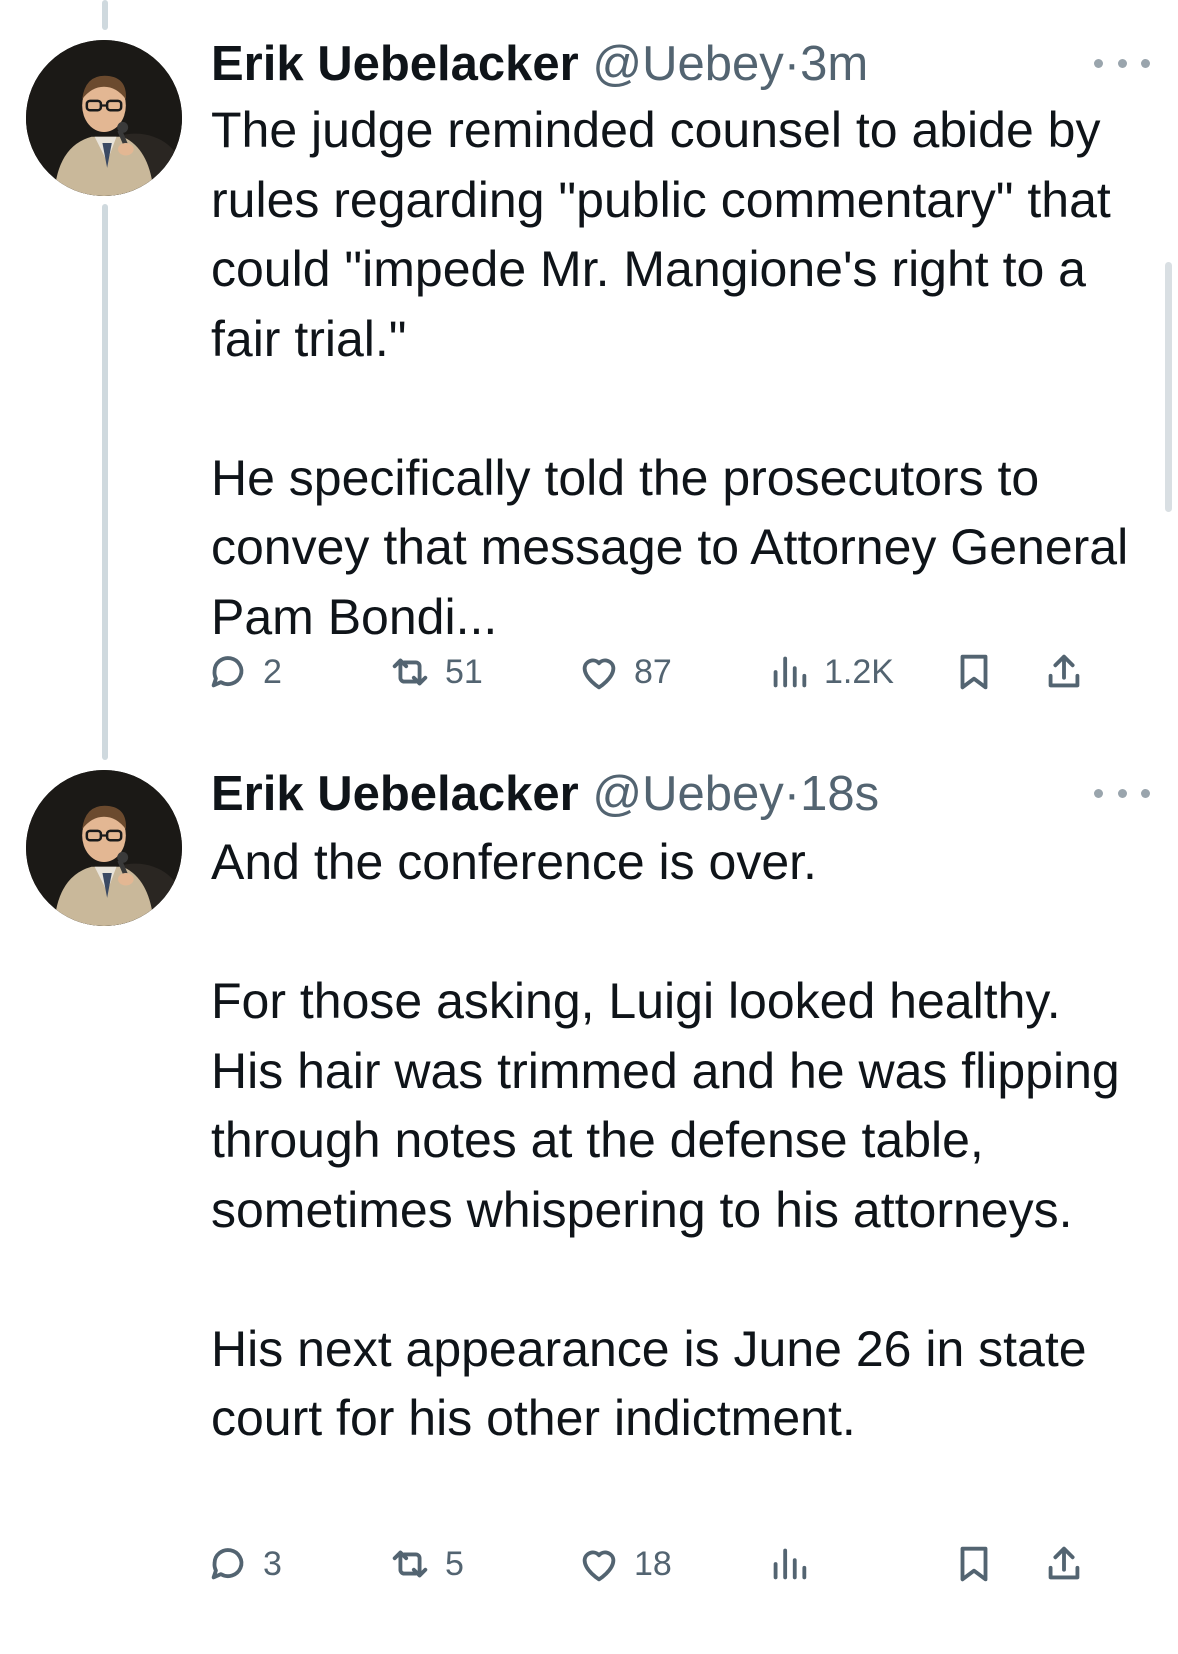  What do you see at coordinates (839, 794) in the screenshot?
I see `timestamp: 18s` at bounding box center [839, 794].